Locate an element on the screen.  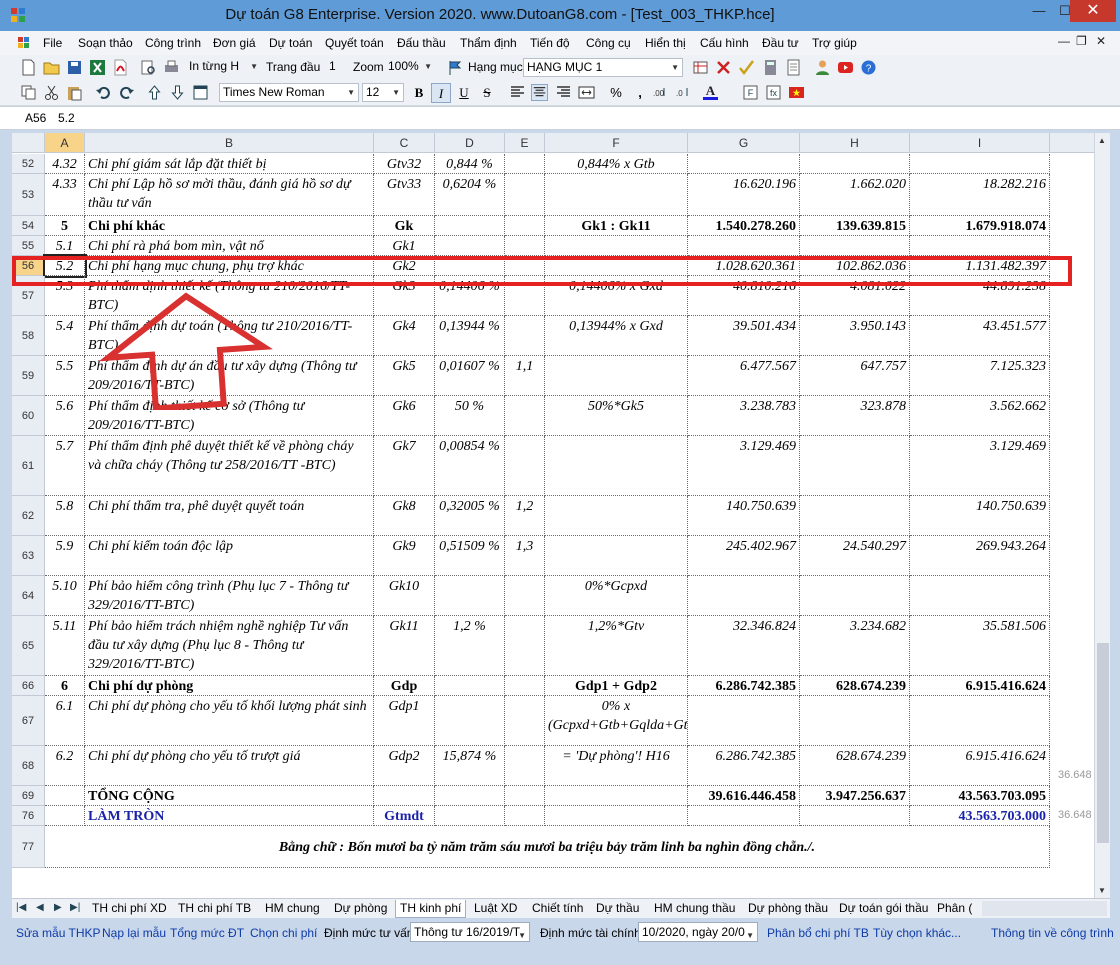
row-header: 60 is located at coordinates (28, 416).